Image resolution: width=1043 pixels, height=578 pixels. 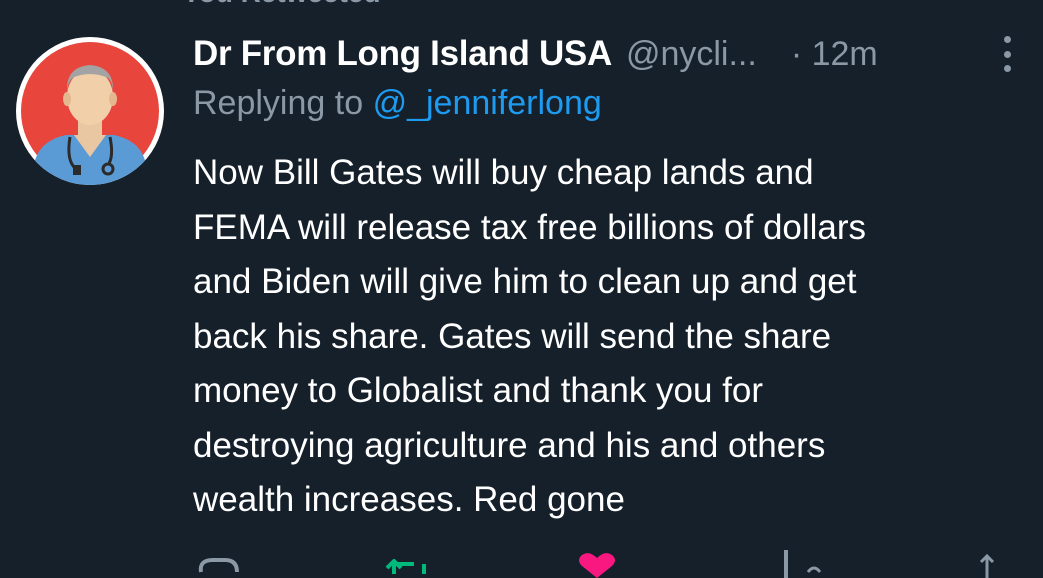 What do you see at coordinates (409, 499) in the screenshot?
I see `tweet-text-line: wealth increases. Red gone` at bounding box center [409, 499].